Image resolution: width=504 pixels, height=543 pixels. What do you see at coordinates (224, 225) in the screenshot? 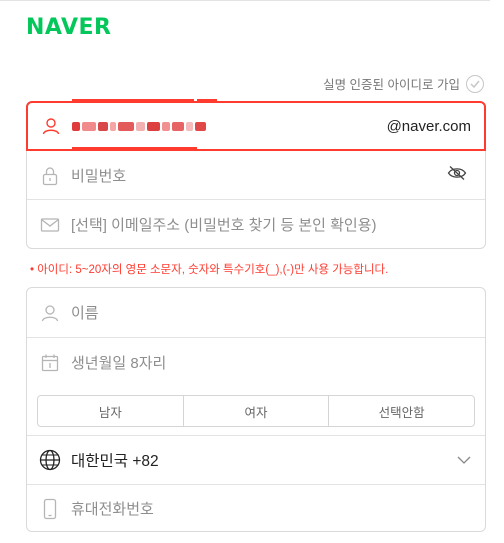
I see `email-placeholder: [선택] 이메일주소 (비밀번호 찾기 등 본인 확인용)` at bounding box center [224, 225].